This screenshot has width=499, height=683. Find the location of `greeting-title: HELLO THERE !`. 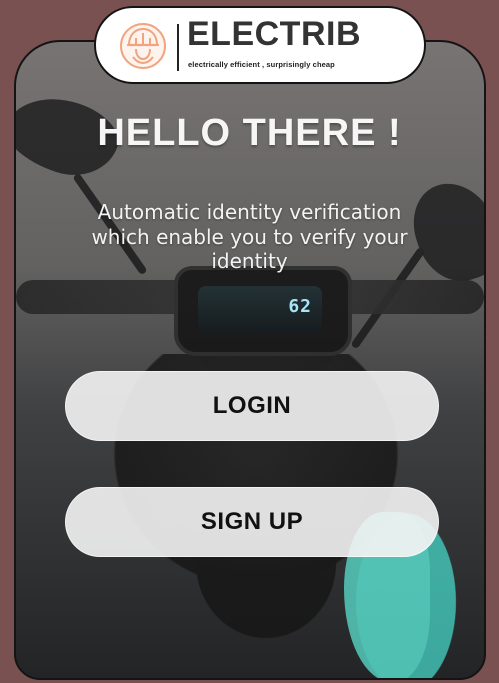

greeting-title: HELLO THERE ! is located at coordinates (249, 133).